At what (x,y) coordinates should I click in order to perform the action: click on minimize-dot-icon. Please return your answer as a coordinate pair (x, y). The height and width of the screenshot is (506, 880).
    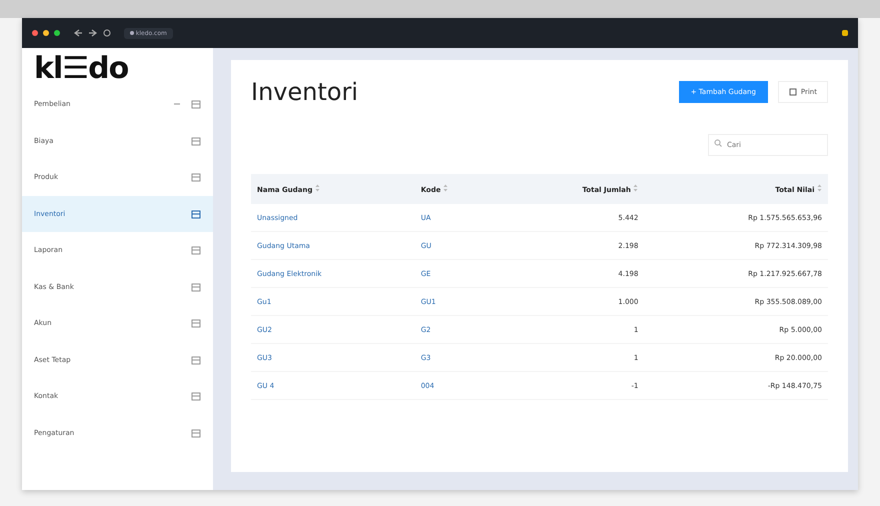
    Looking at the image, I should click on (46, 33).